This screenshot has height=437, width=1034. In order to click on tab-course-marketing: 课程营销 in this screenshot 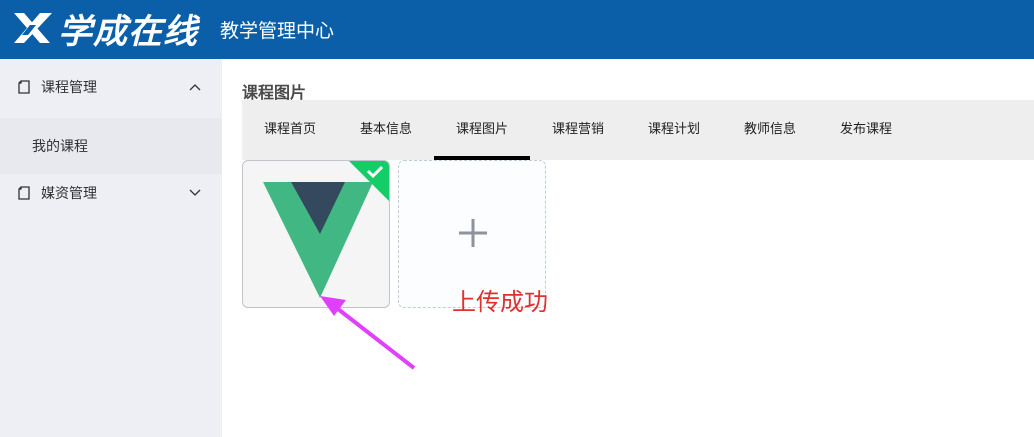, I will do `click(578, 130)`.